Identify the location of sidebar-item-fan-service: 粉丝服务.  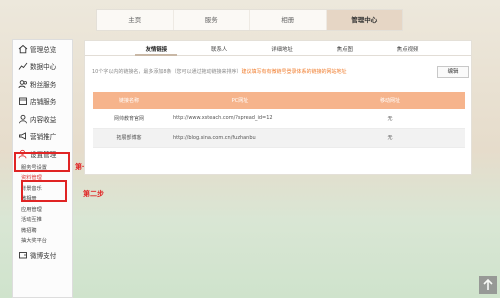
(42, 84).